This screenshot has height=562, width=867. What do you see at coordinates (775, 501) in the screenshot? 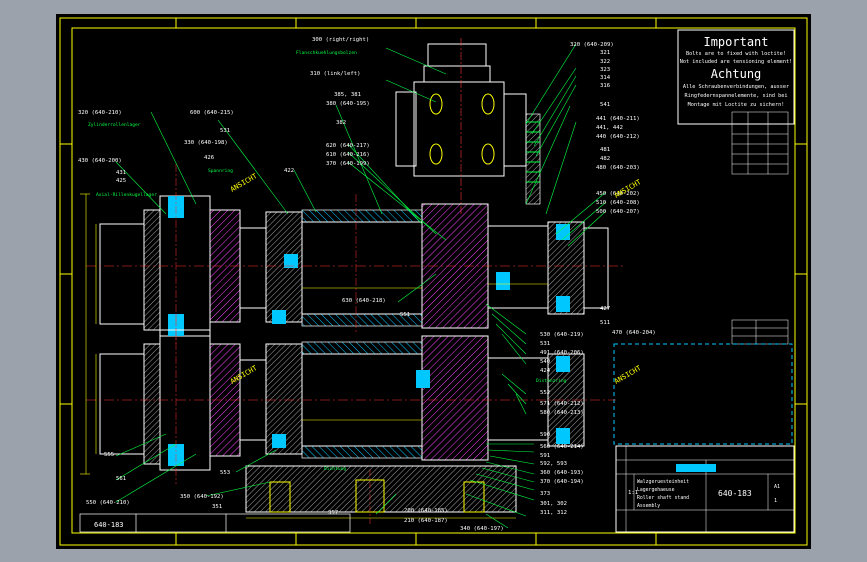
I see `sheet-number: 1` at bounding box center [775, 501].